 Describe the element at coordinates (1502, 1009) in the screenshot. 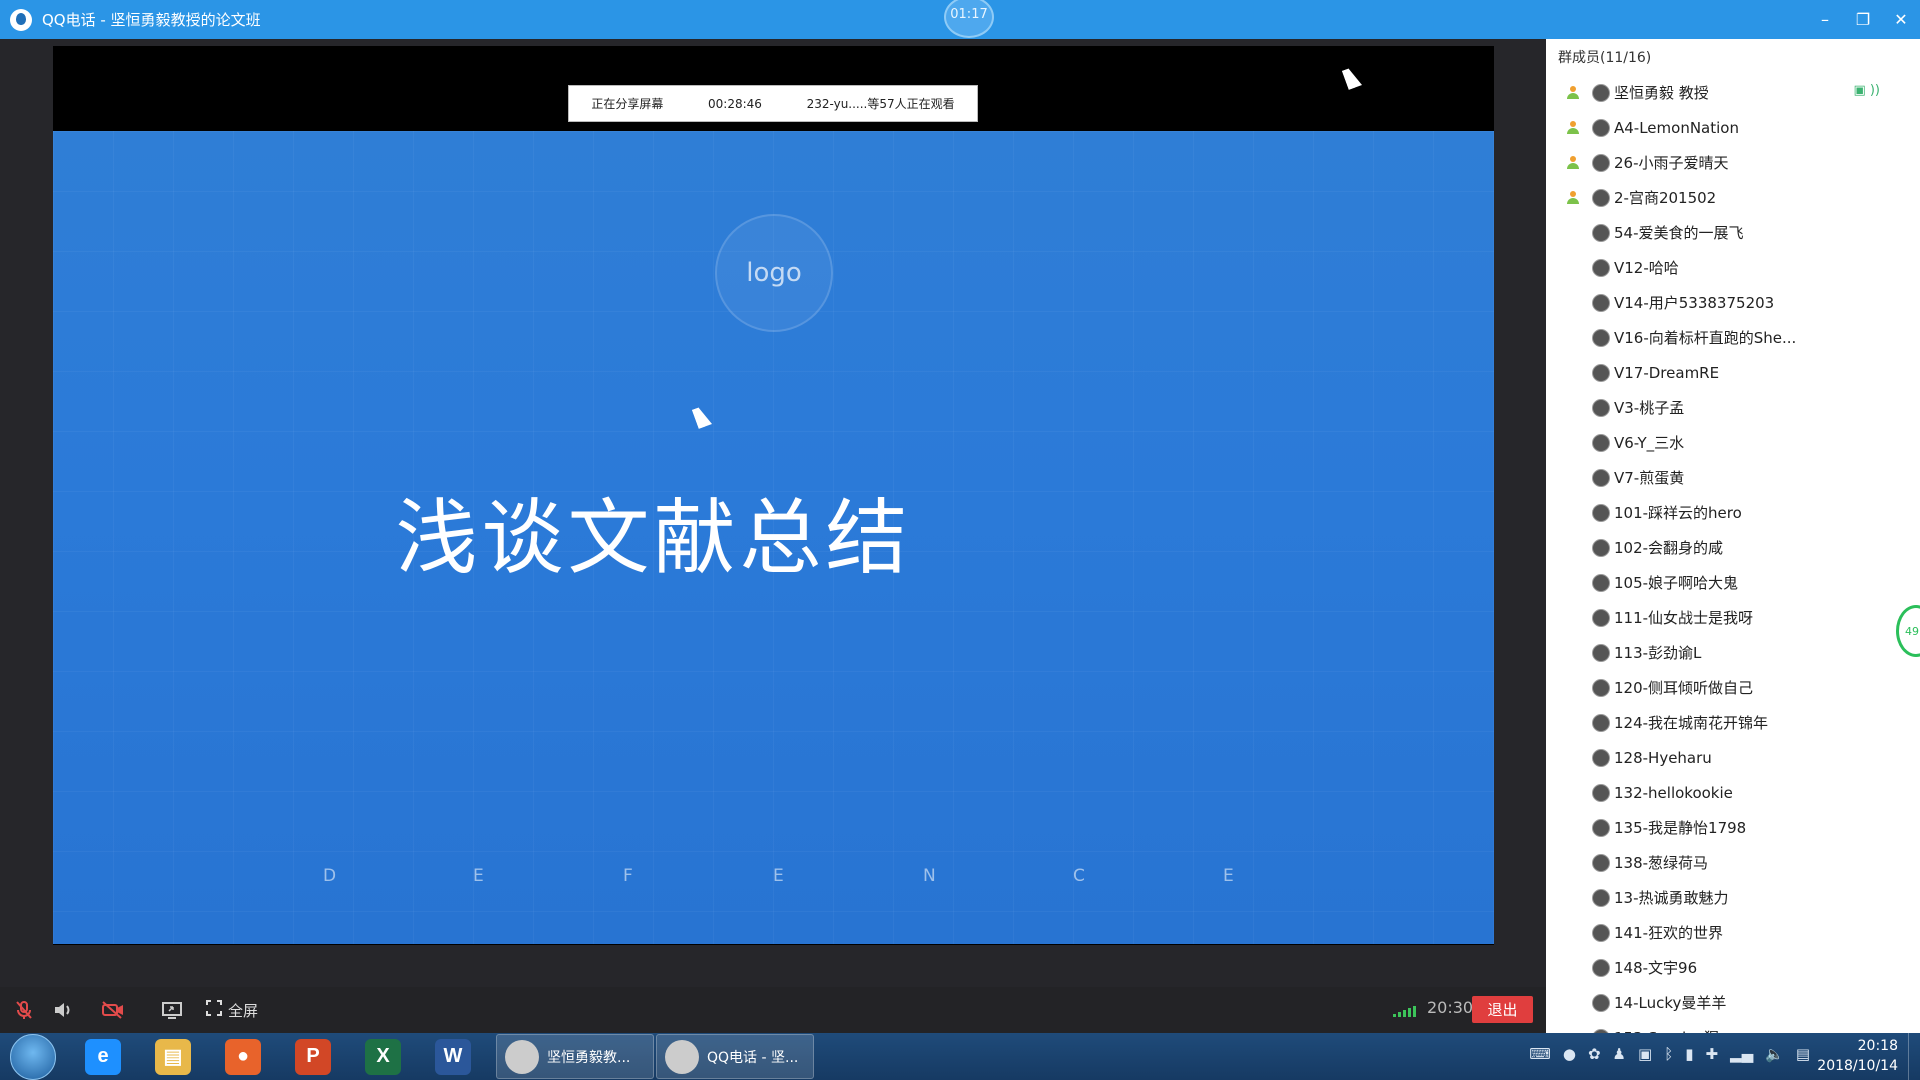

I see `exit-call-button: 退出` at that location.